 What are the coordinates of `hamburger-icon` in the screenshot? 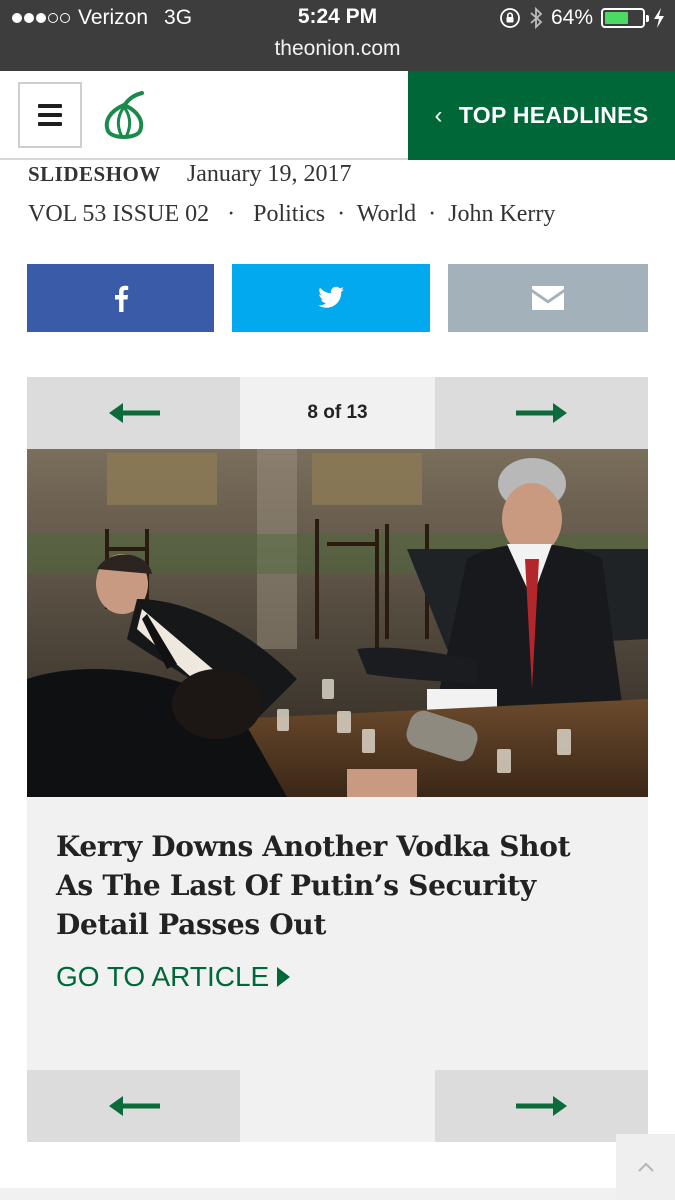 It's located at (50, 106).